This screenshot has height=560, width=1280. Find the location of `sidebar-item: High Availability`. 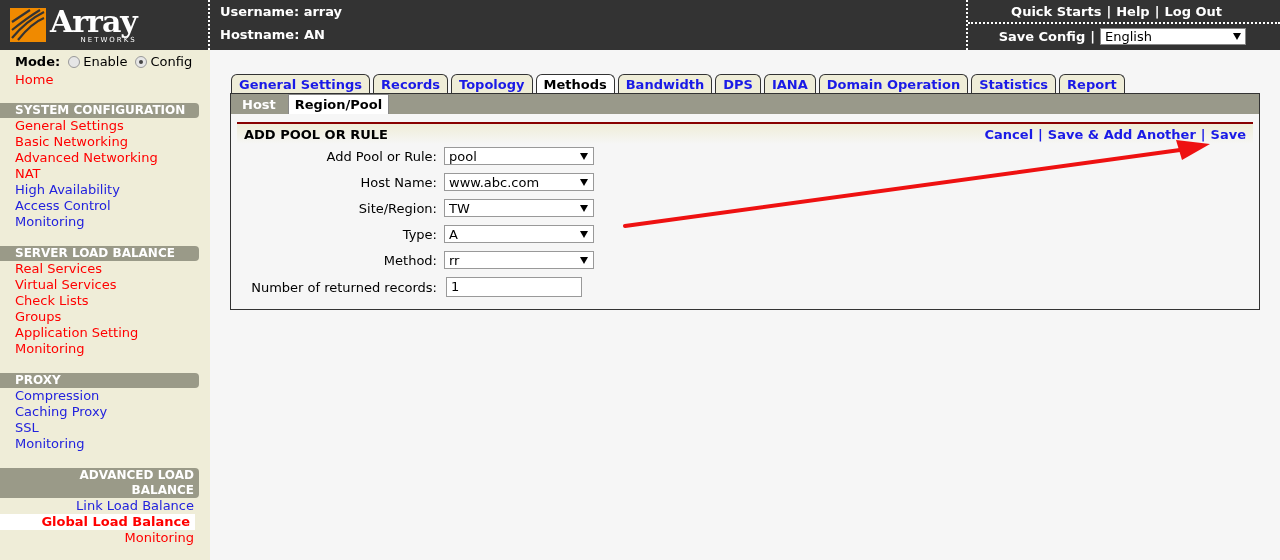

sidebar-item: High Availability is located at coordinates (99, 190).